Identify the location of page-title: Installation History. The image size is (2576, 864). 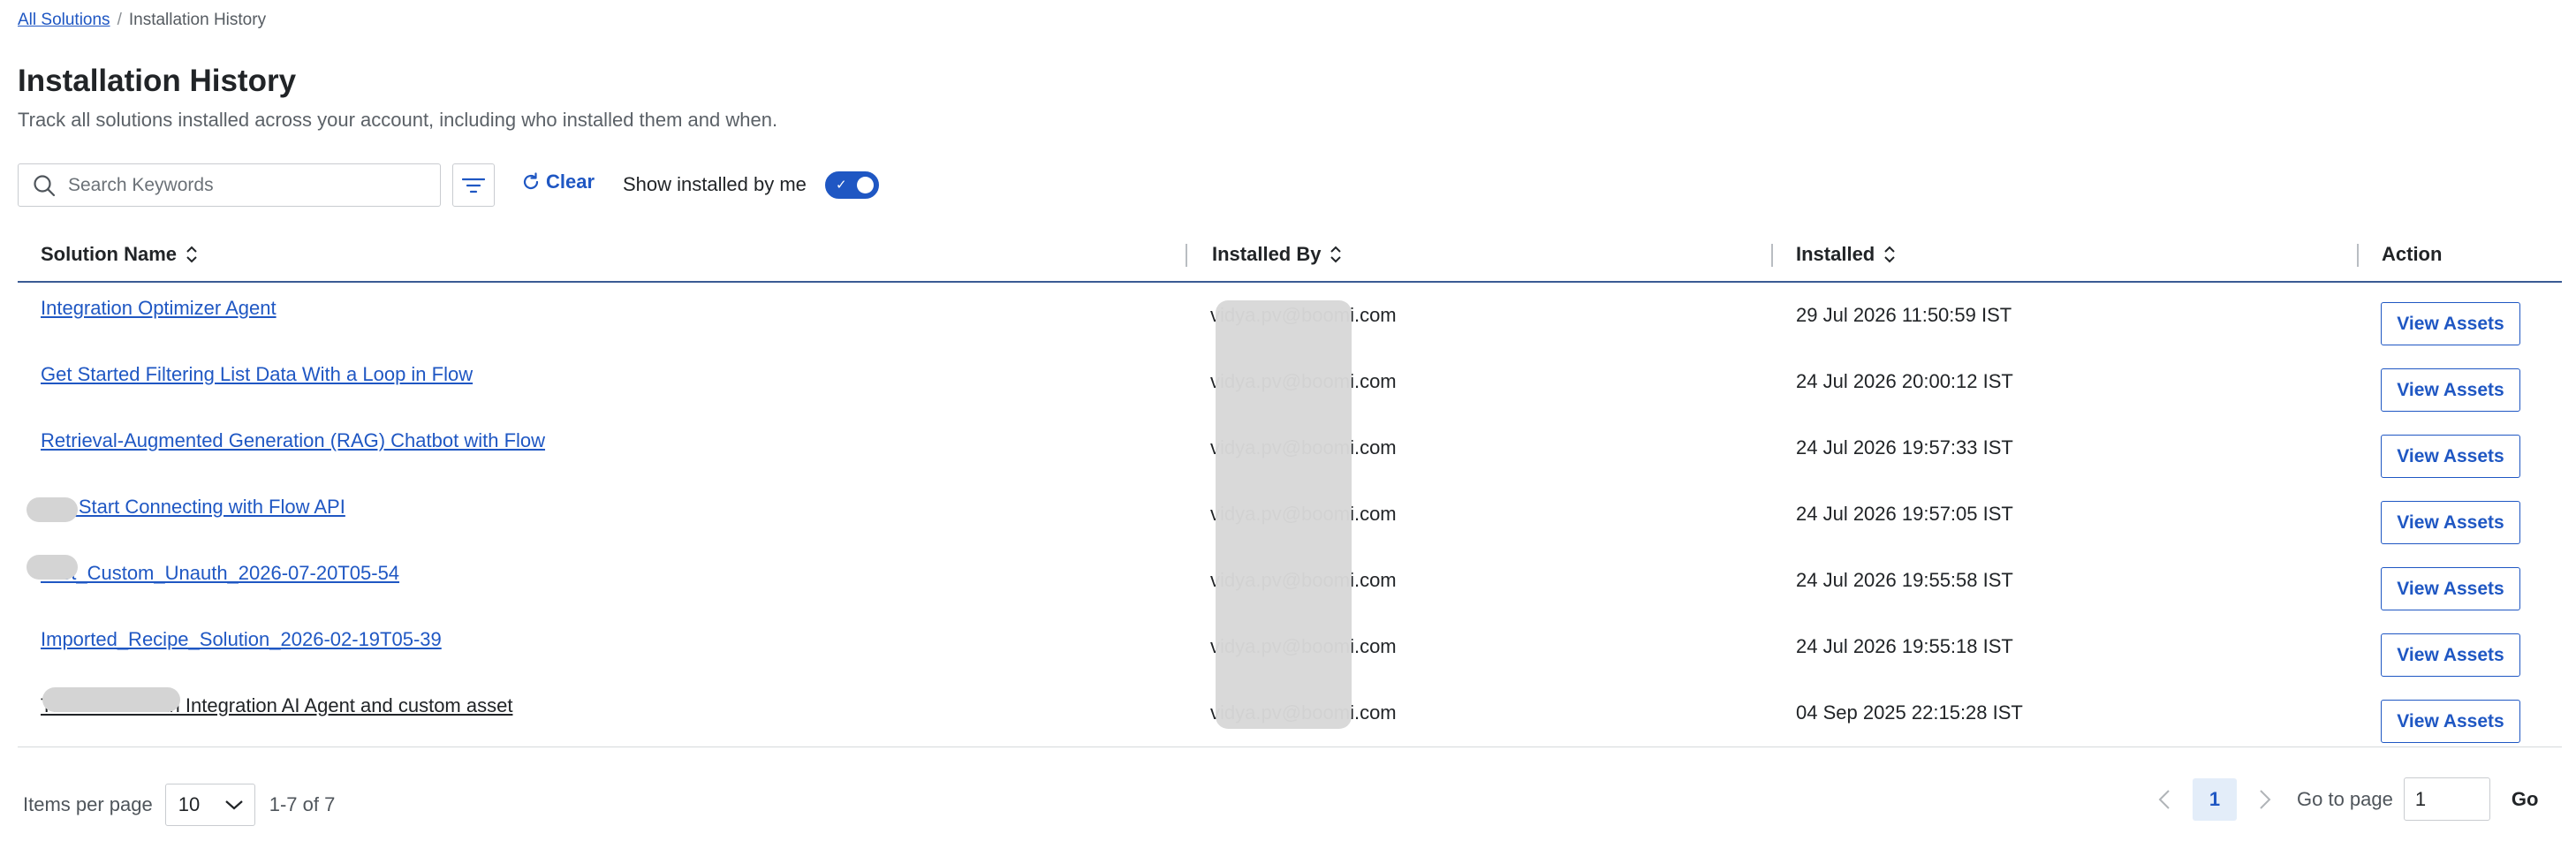
(157, 81).